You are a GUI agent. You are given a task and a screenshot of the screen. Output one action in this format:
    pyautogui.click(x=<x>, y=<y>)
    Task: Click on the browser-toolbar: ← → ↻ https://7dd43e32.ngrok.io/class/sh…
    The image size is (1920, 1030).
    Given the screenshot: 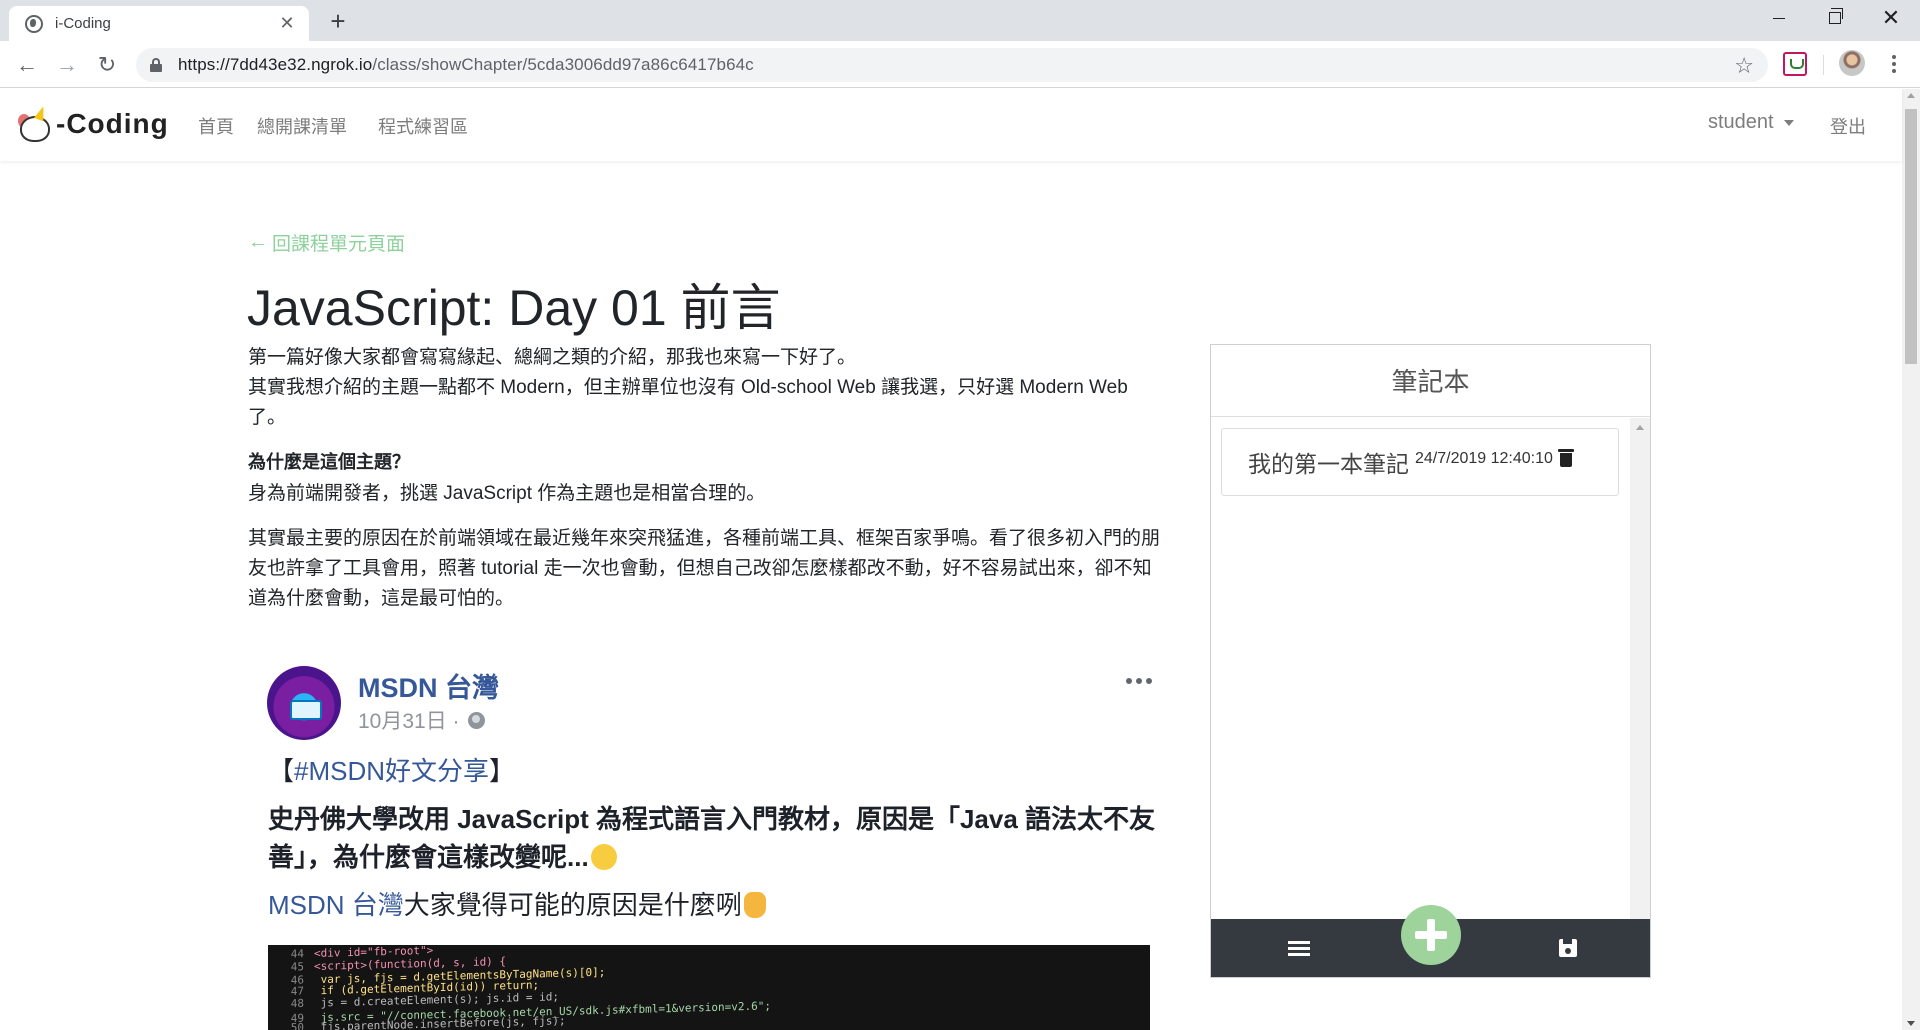 What is the action you would take?
    pyautogui.click(x=960, y=64)
    